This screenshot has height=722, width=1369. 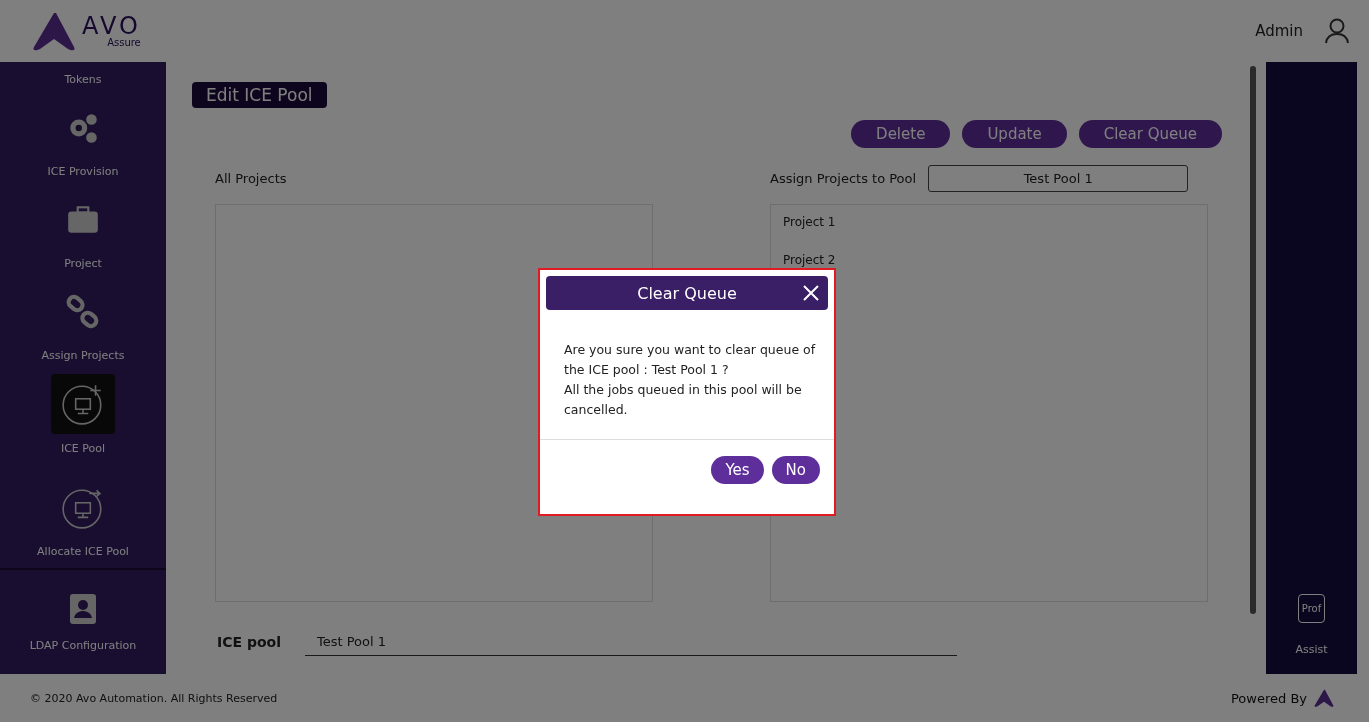 I want to click on action-button: Delete, so click(x=901, y=134).